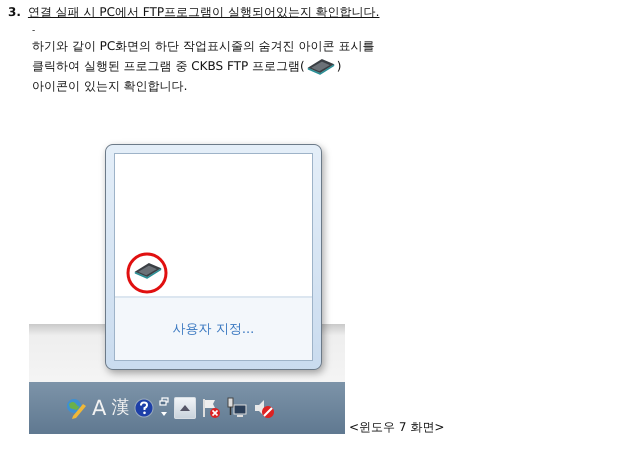  I want to click on dash: -, so click(34, 31).